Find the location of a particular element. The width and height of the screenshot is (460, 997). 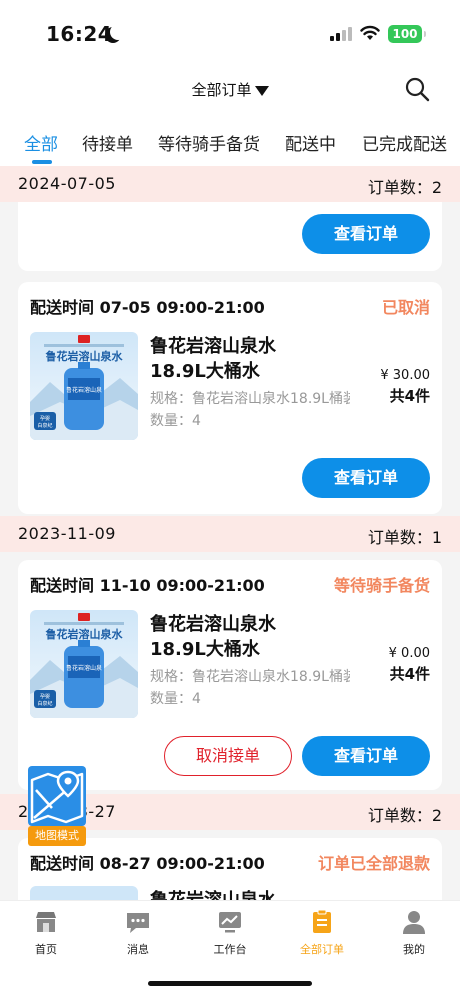

nav-profile: 我的 is located at coordinates (414, 933).